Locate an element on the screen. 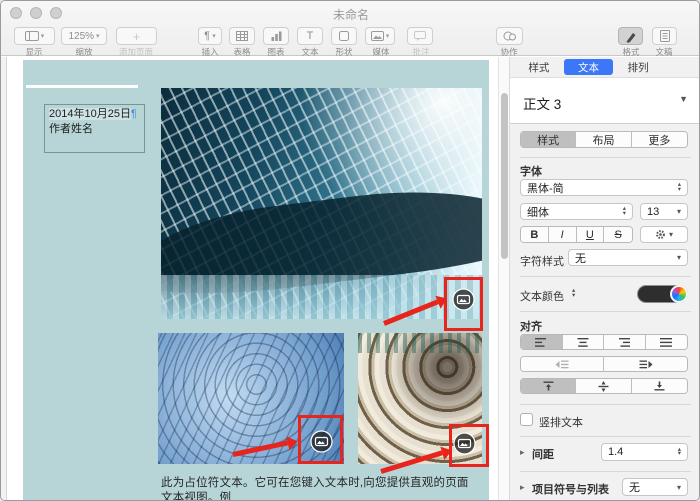 The image size is (700, 501). outdent-icon is located at coordinates (562, 364).